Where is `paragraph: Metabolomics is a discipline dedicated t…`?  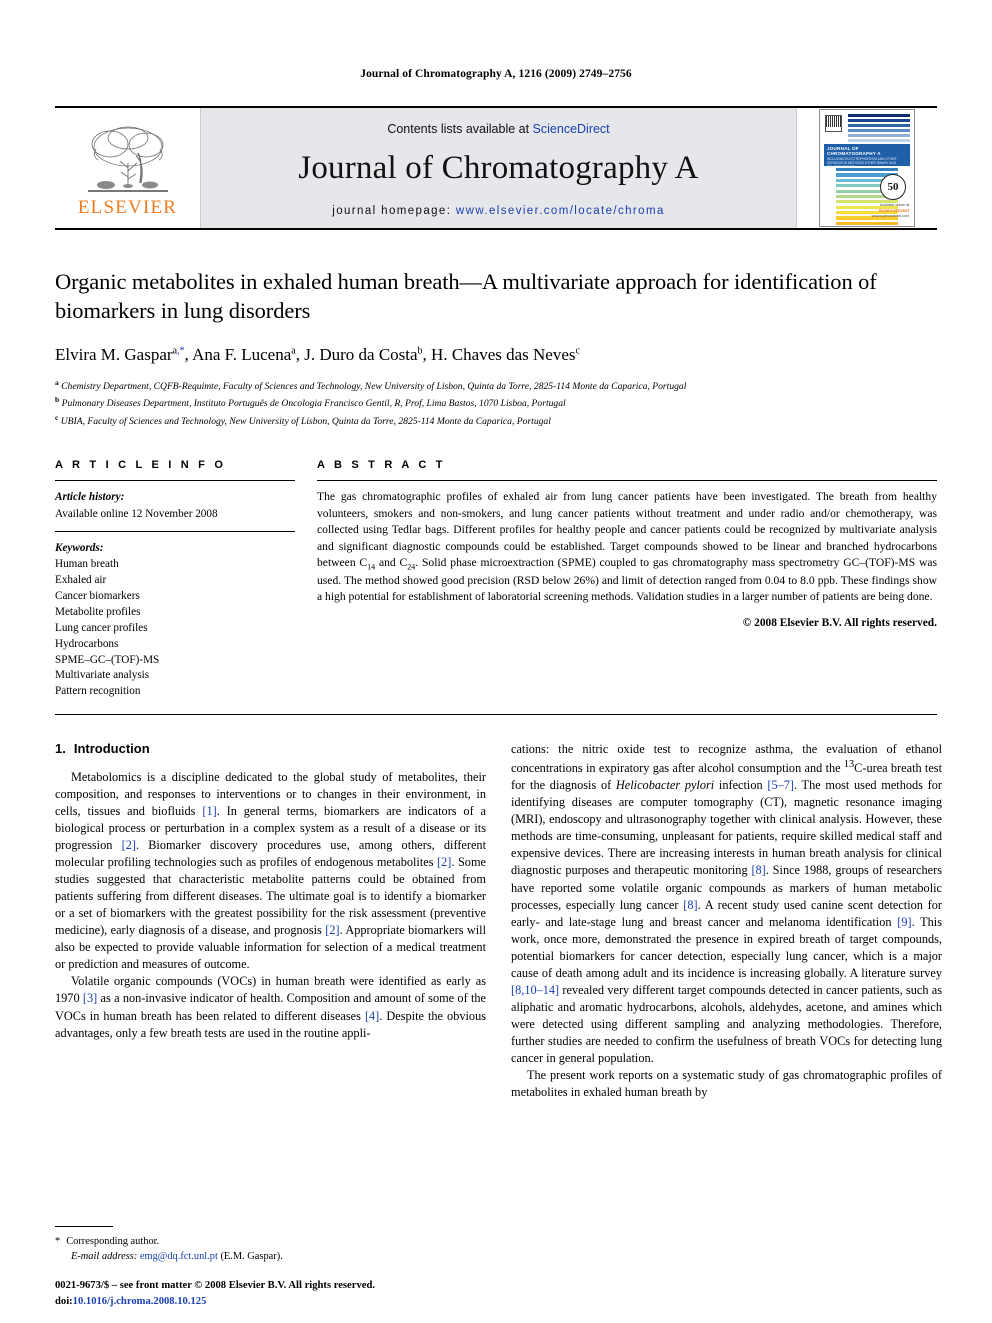 paragraph: Metabolomics is a discipline dedicated t… is located at coordinates (270, 871).